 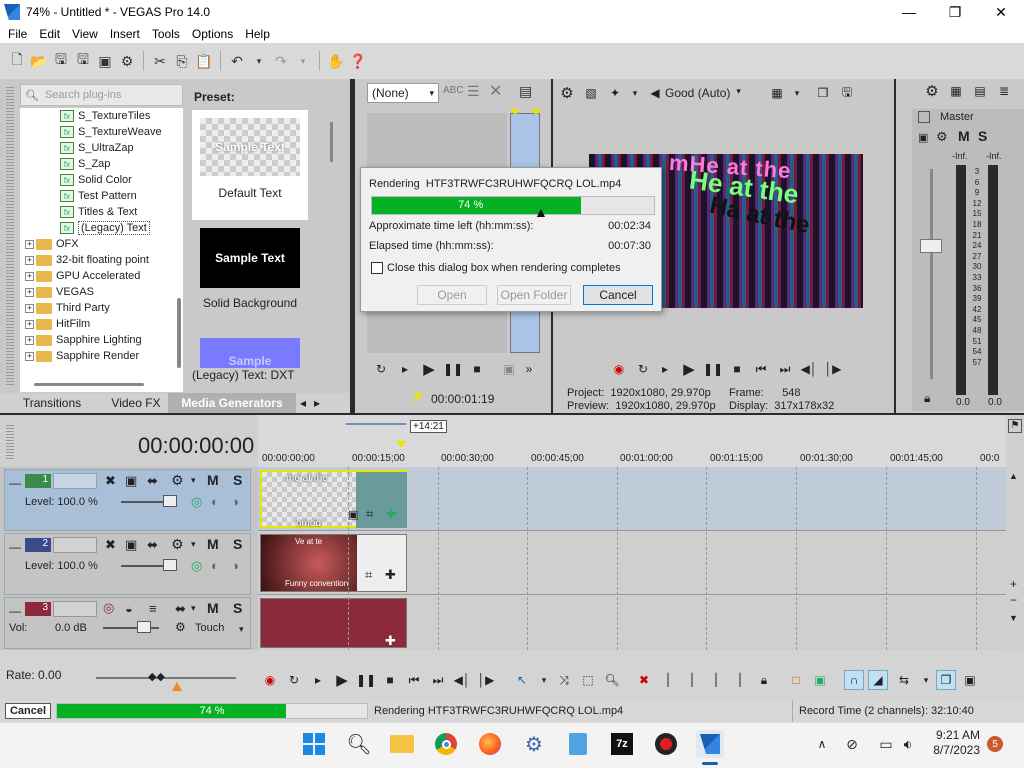 I want to click on record-icon: ◉, so click(x=270, y=680).